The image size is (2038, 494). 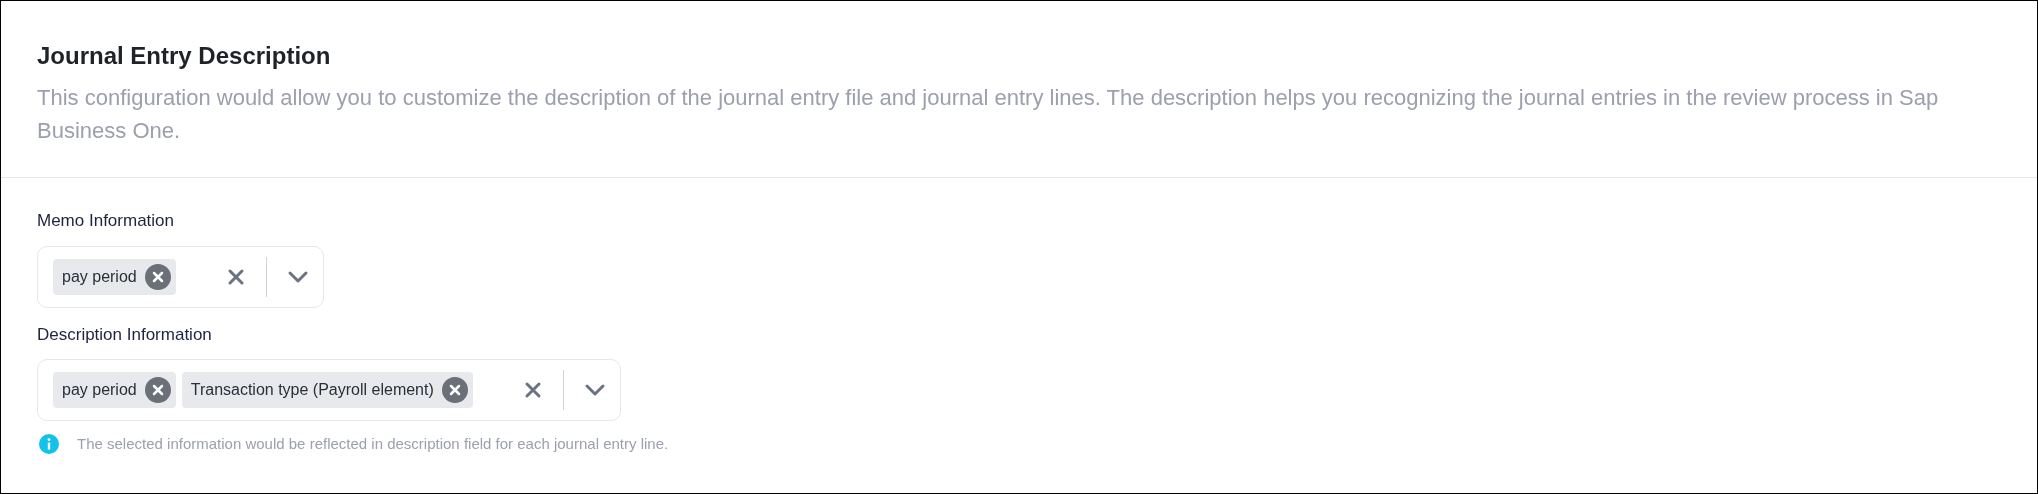 I want to click on field-label: Description Information, so click(x=125, y=334).